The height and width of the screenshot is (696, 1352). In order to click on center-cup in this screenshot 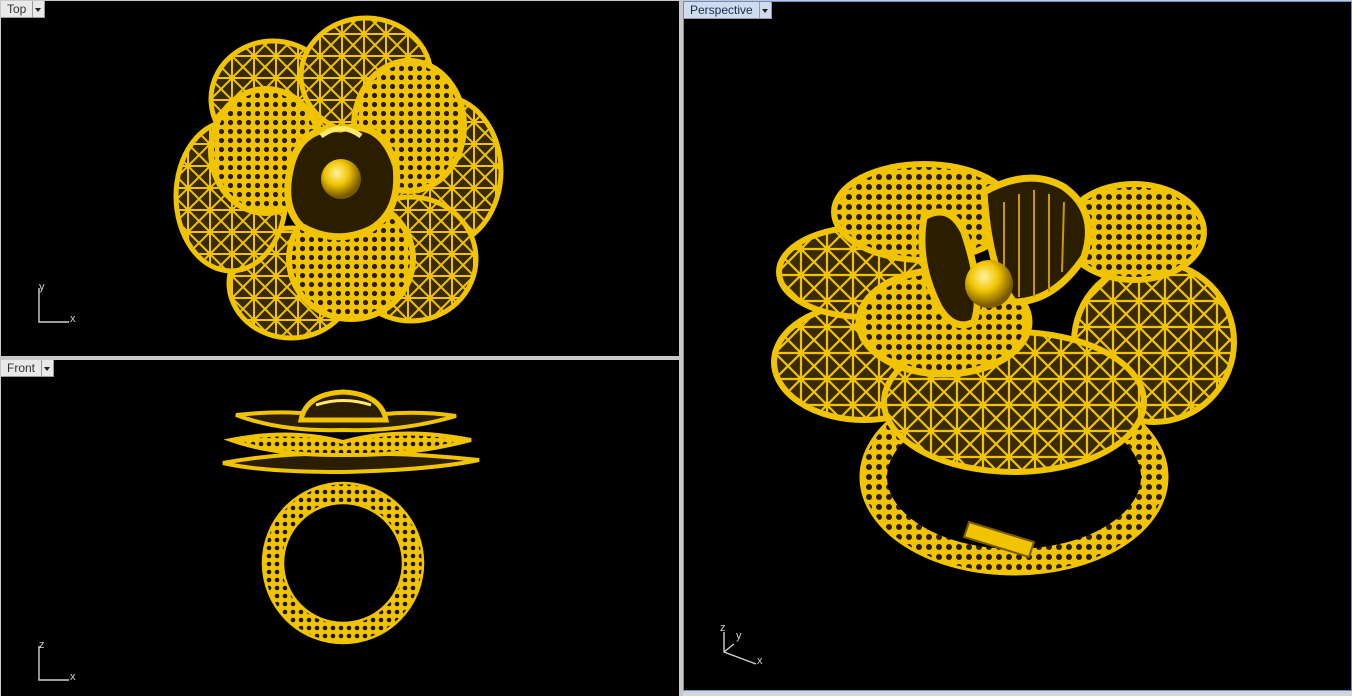, I will do `click(342, 182)`.